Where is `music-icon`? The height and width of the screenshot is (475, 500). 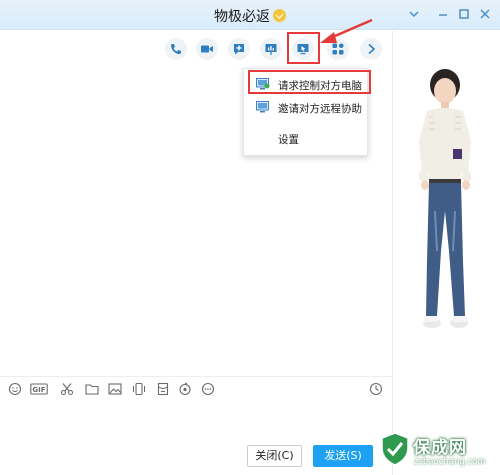
music-icon is located at coordinates (185, 389).